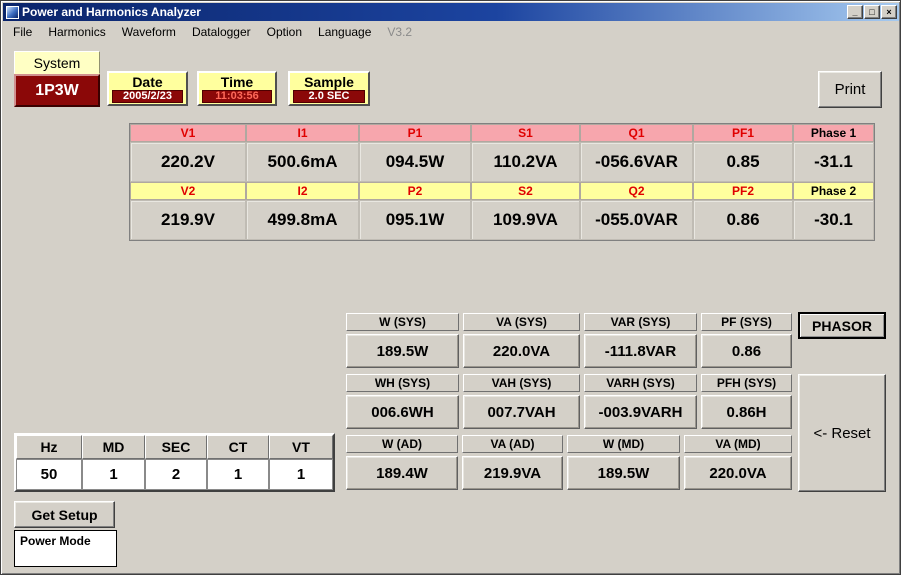 The width and height of the screenshot is (901, 575). Describe the element at coordinates (415, 133) in the screenshot. I see `header-p1: P1` at that location.